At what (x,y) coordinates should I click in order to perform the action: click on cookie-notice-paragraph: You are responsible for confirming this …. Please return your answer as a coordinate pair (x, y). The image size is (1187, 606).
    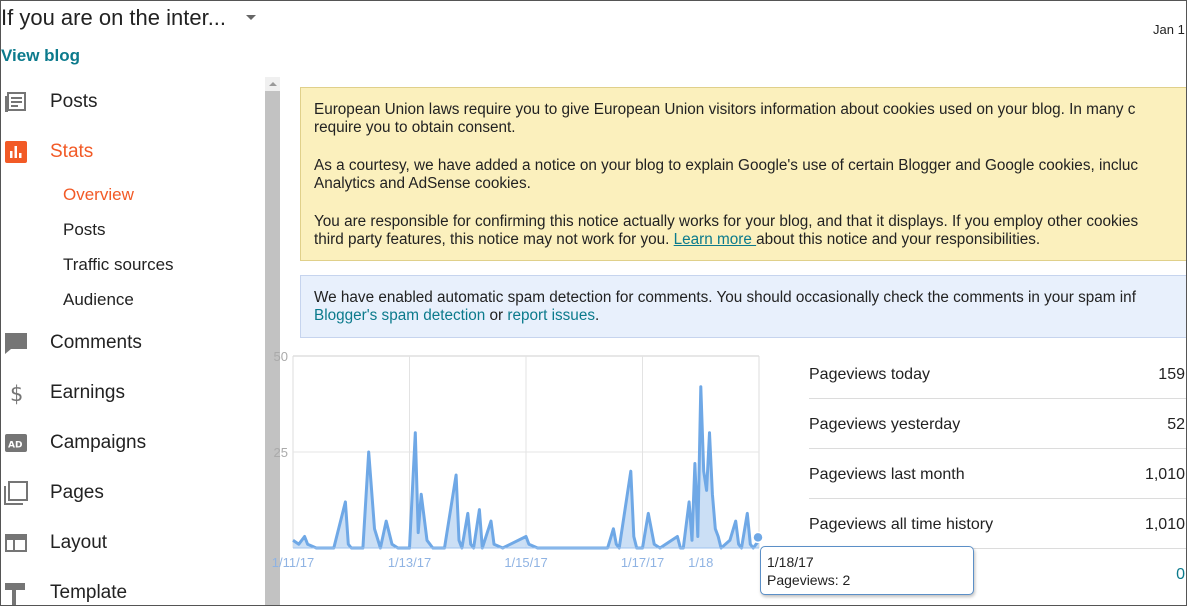
    Looking at the image, I should click on (750, 231).